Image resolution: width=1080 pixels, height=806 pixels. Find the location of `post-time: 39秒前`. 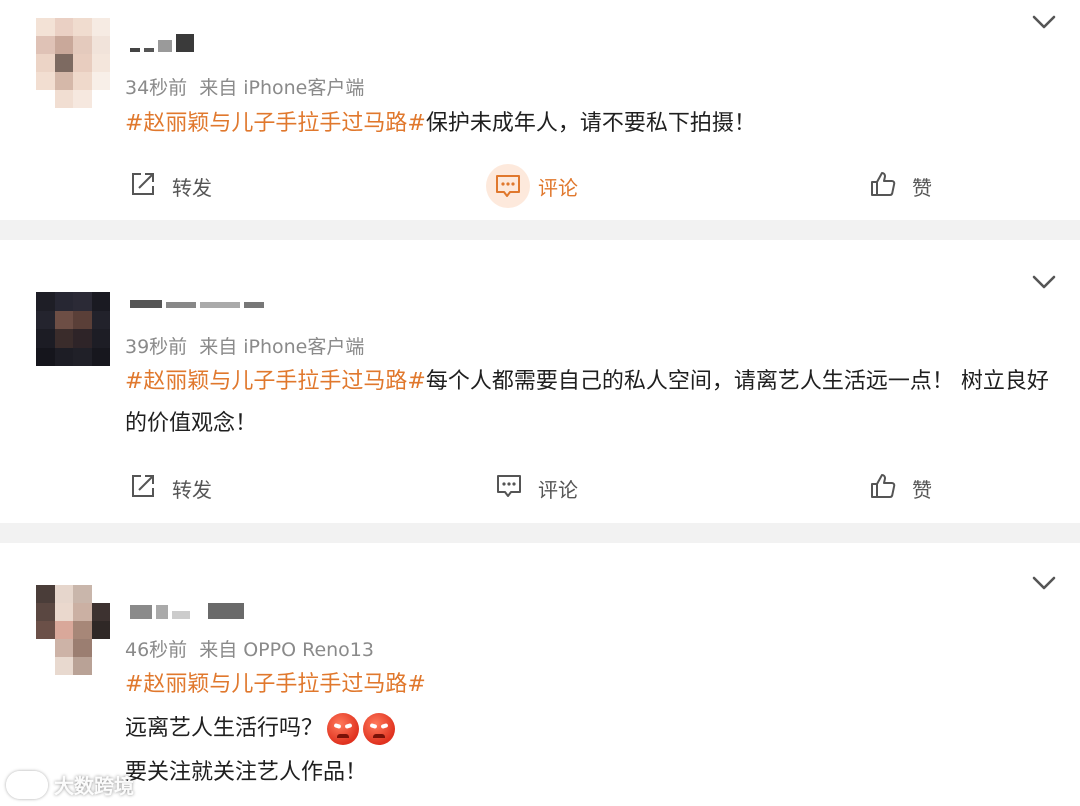

post-time: 39秒前 is located at coordinates (156, 347).